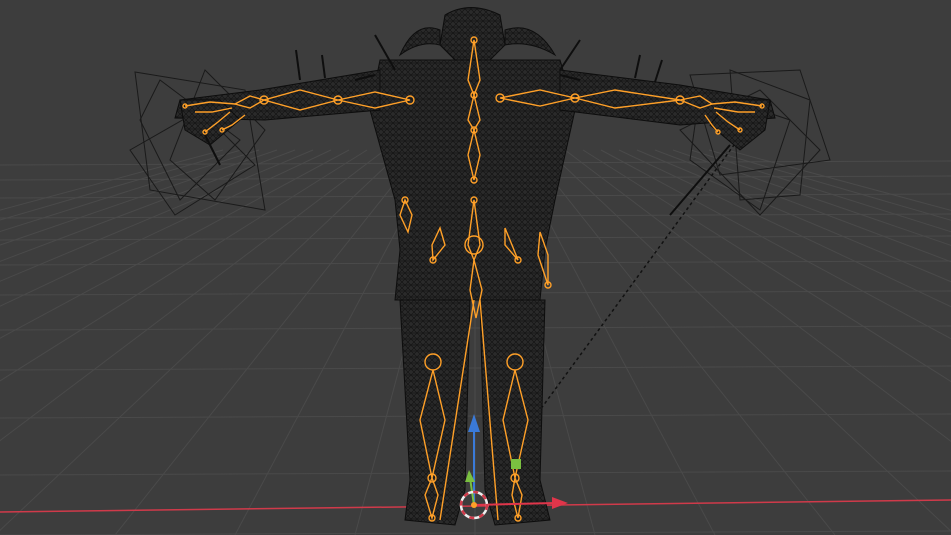 The image size is (951, 535). What do you see at coordinates (474, 423) in the screenshot?
I see `gizmo-up-arrow-icon` at bounding box center [474, 423].